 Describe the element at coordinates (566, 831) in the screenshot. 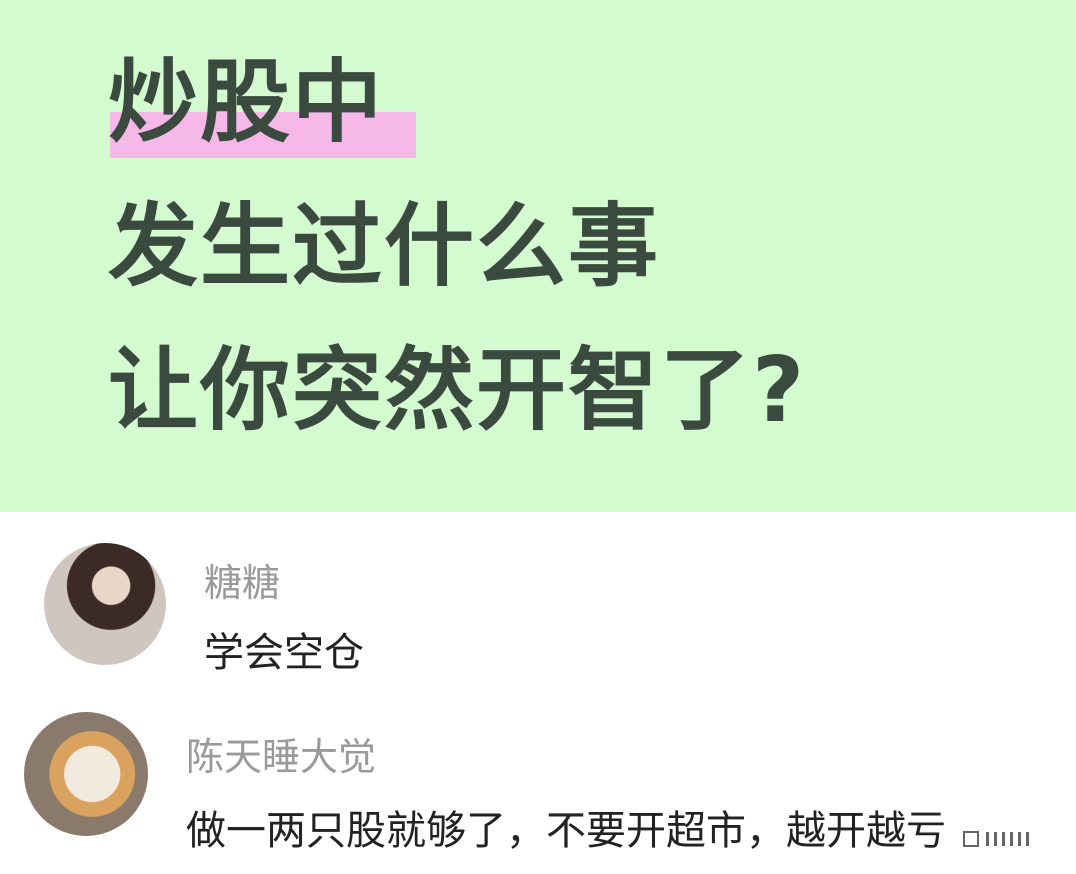

I see `comment-text: 做一两只股就够了，不要开超市，越开越亏` at that location.